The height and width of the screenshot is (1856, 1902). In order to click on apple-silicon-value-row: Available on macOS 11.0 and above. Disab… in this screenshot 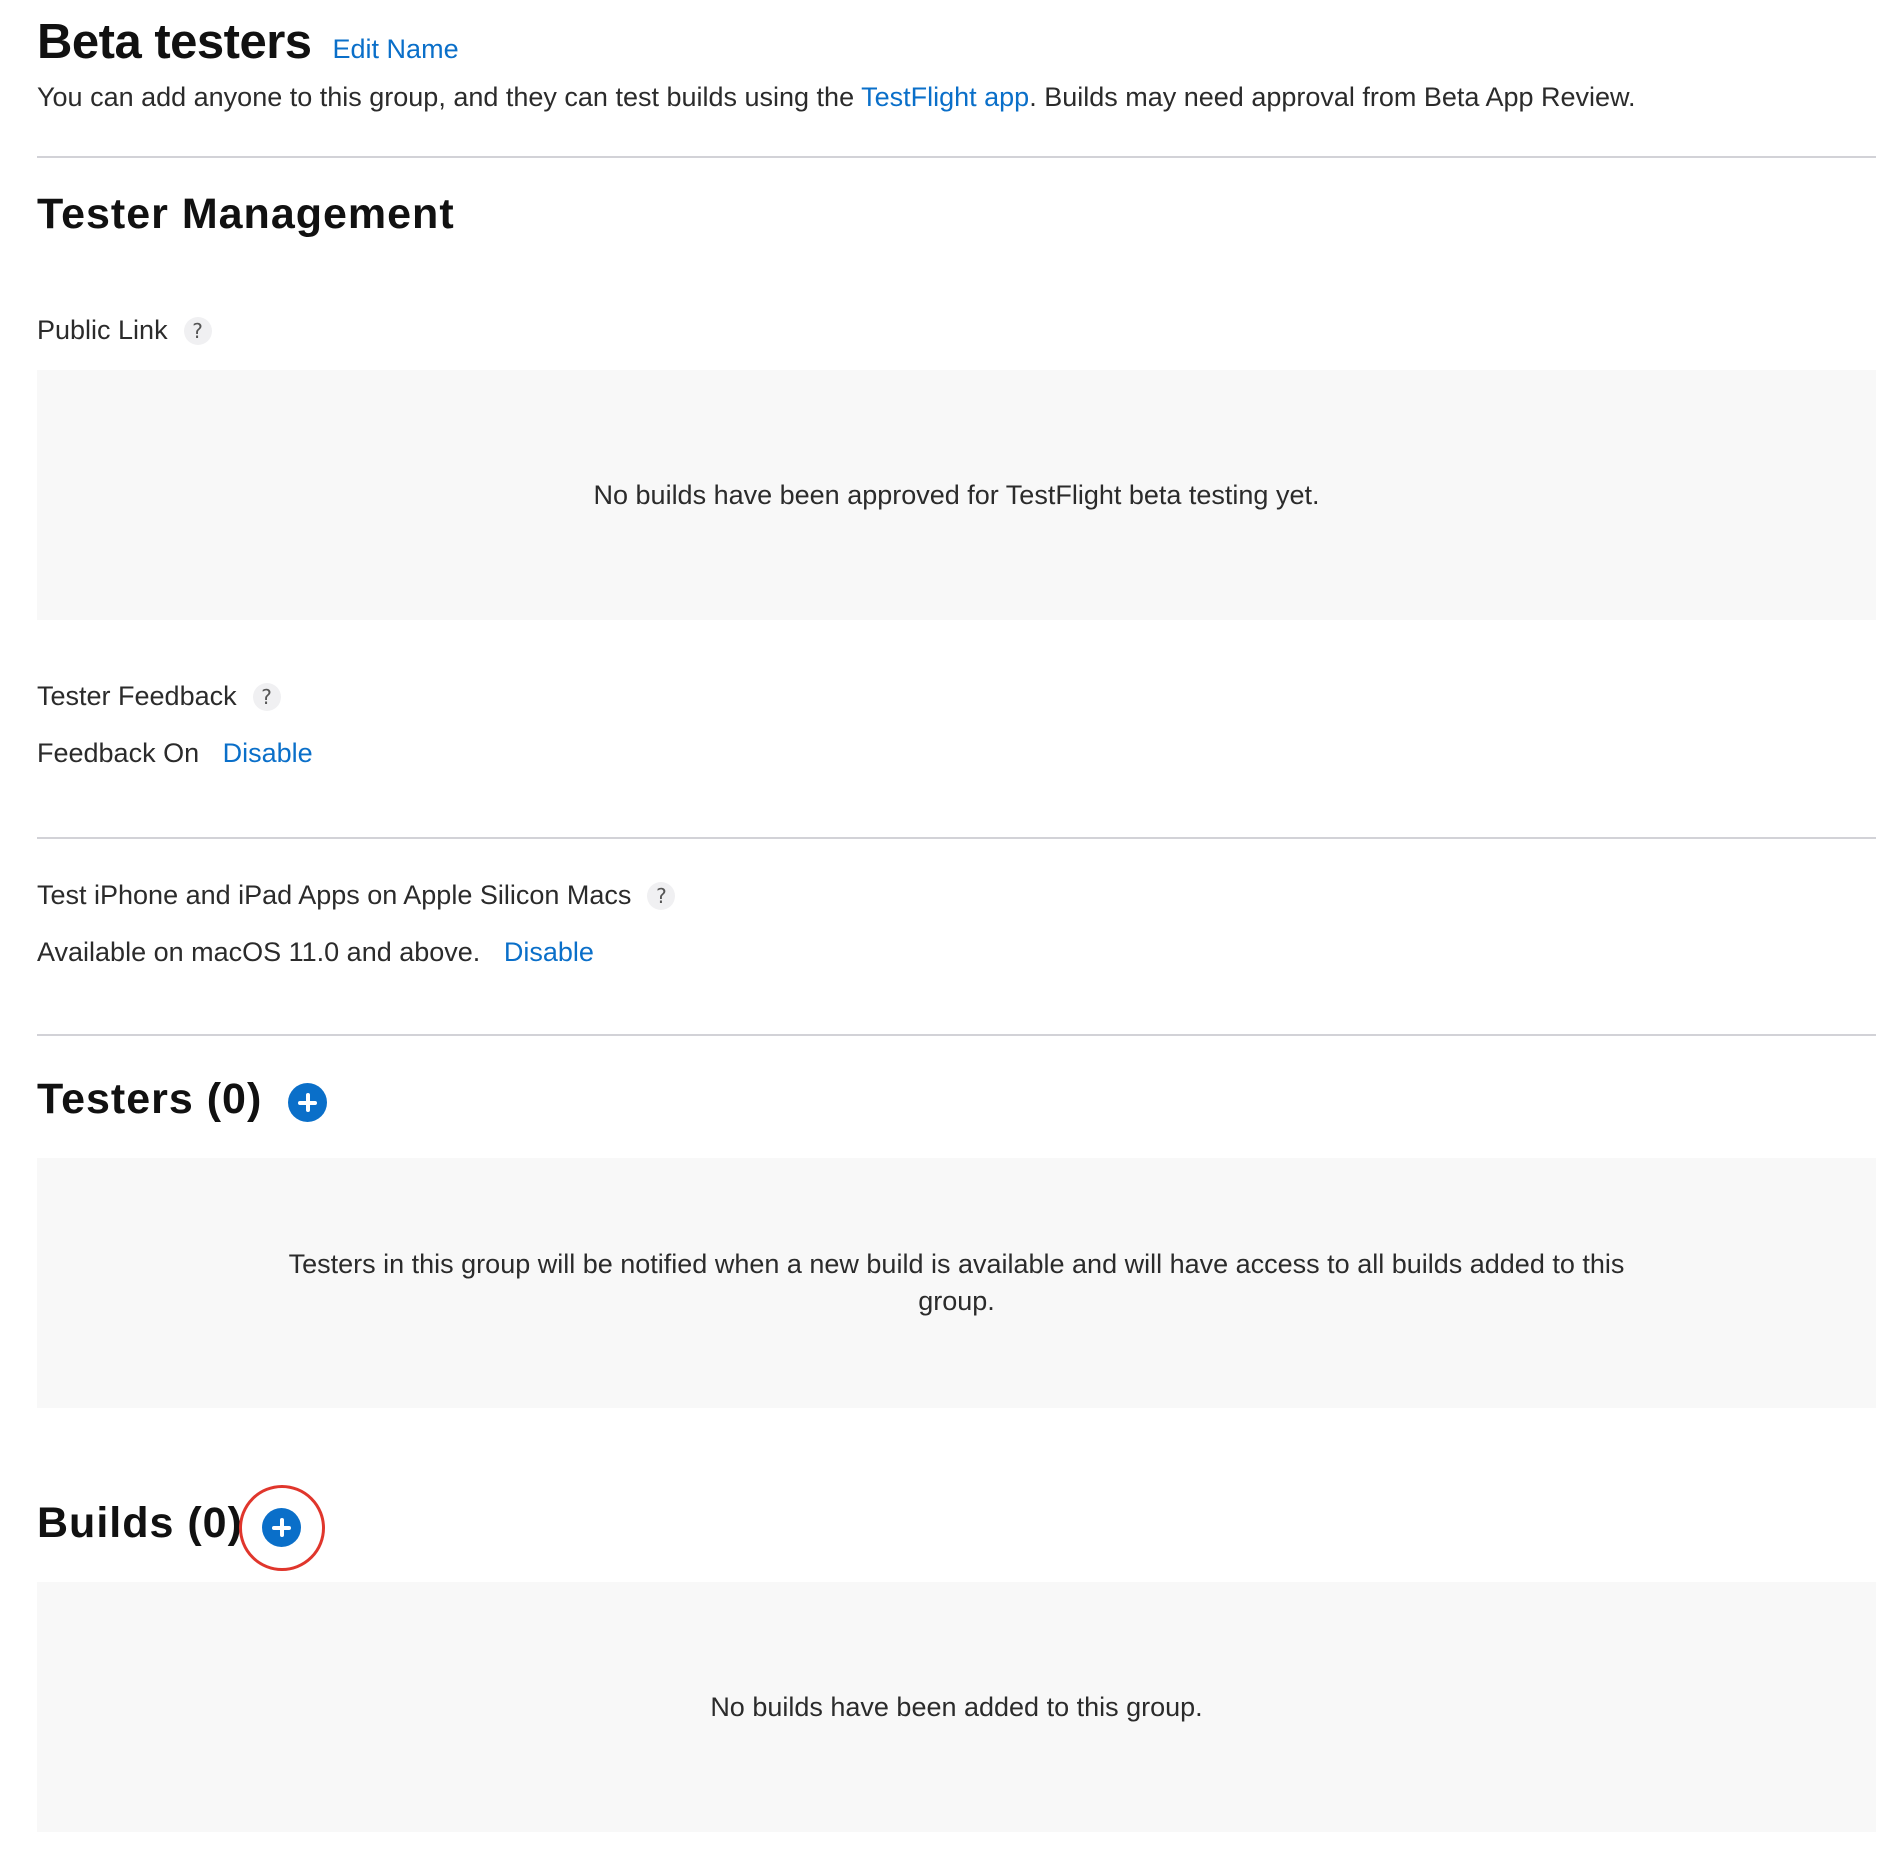, I will do `click(315, 952)`.